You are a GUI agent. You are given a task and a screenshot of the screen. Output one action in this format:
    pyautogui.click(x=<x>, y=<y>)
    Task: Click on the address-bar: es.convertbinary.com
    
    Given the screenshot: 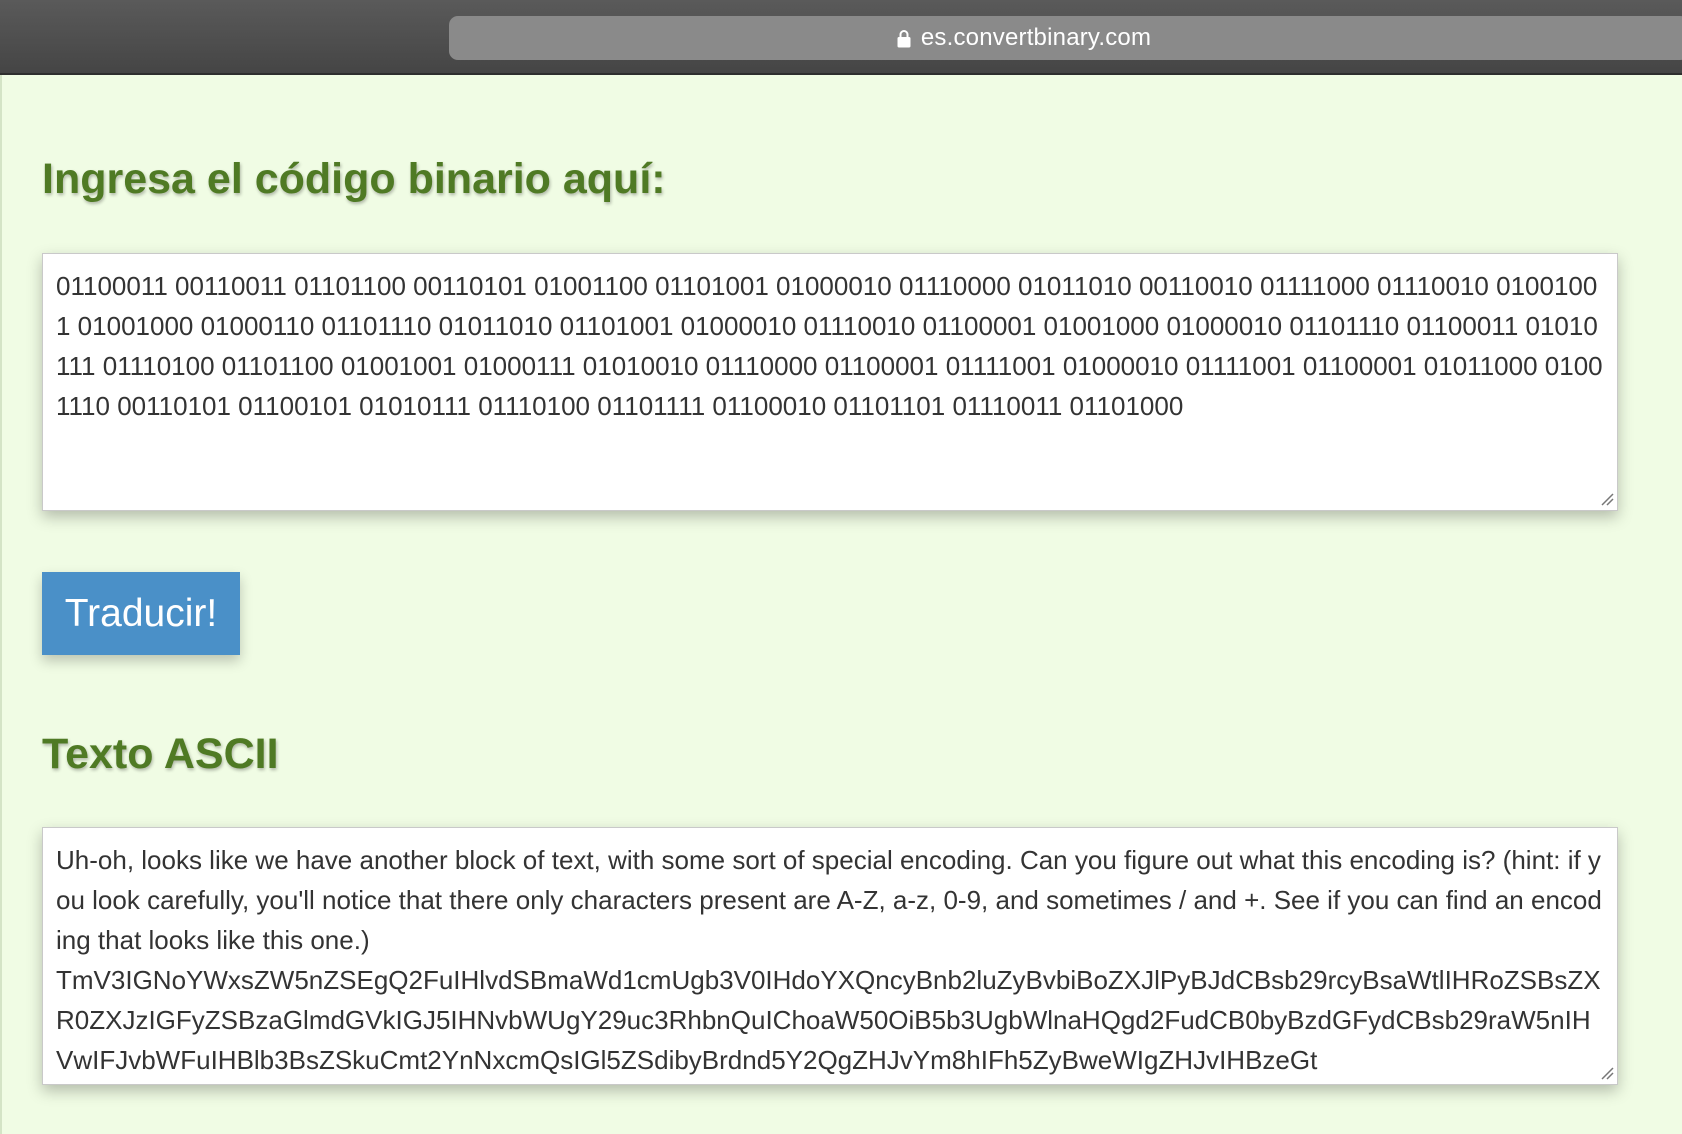 What is the action you would take?
    pyautogui.click(x=1065, y=38)
    